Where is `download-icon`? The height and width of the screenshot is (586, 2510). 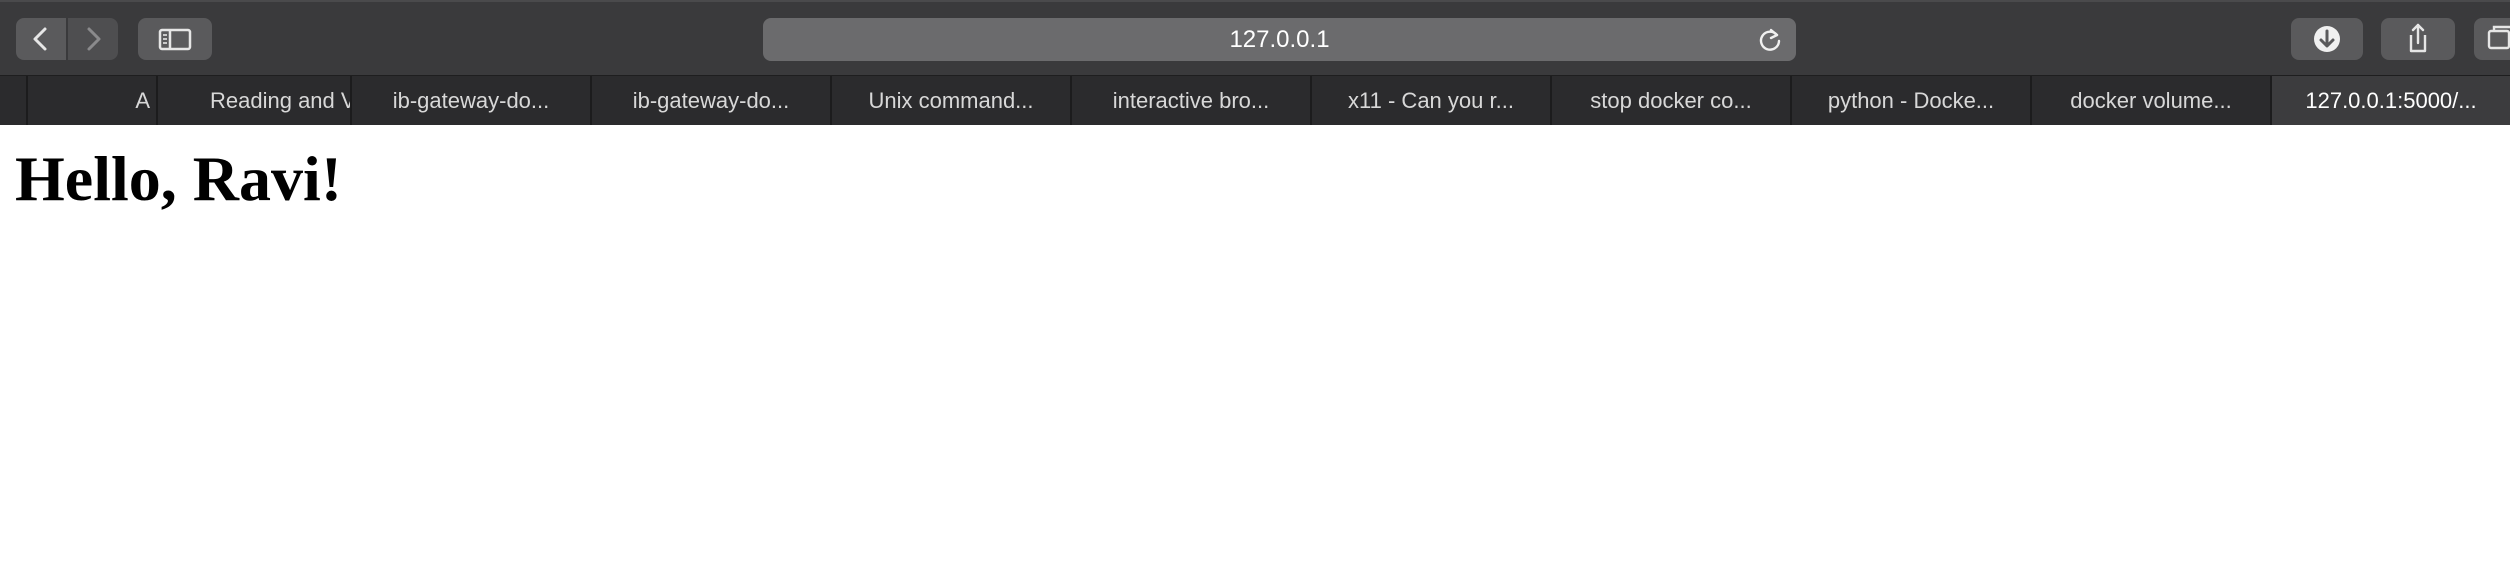 download-icon is located at coordinates (2327, 39).